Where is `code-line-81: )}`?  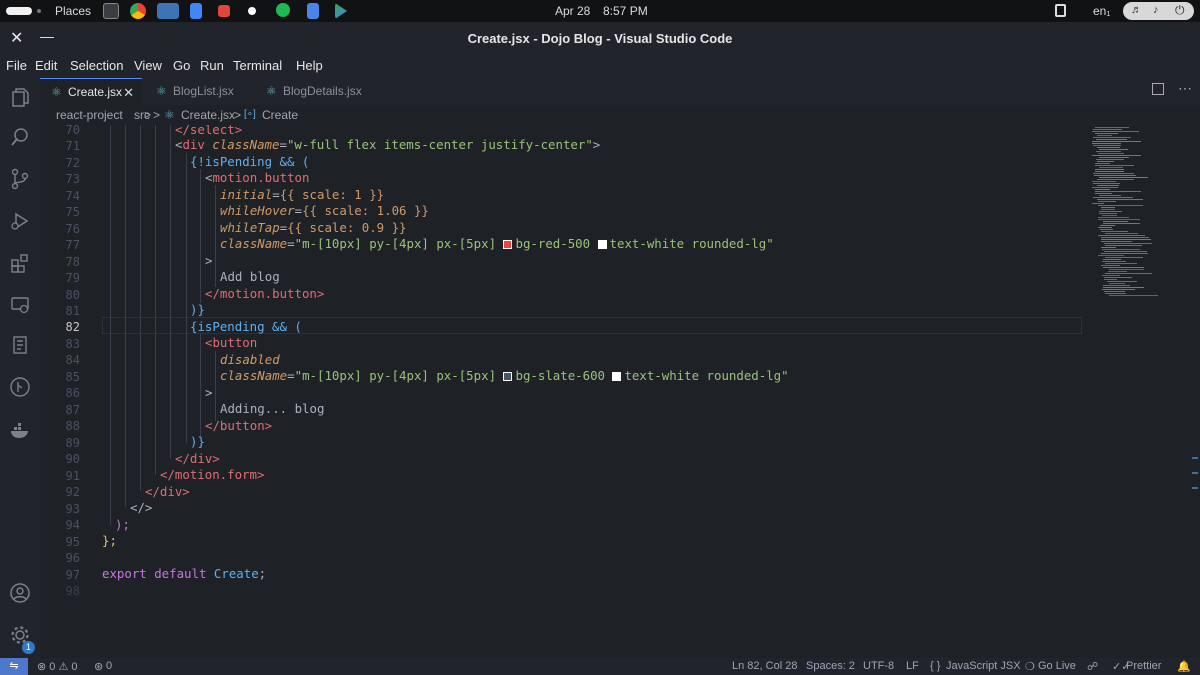
code-line-81: )} is located at coordinates (197, 309).